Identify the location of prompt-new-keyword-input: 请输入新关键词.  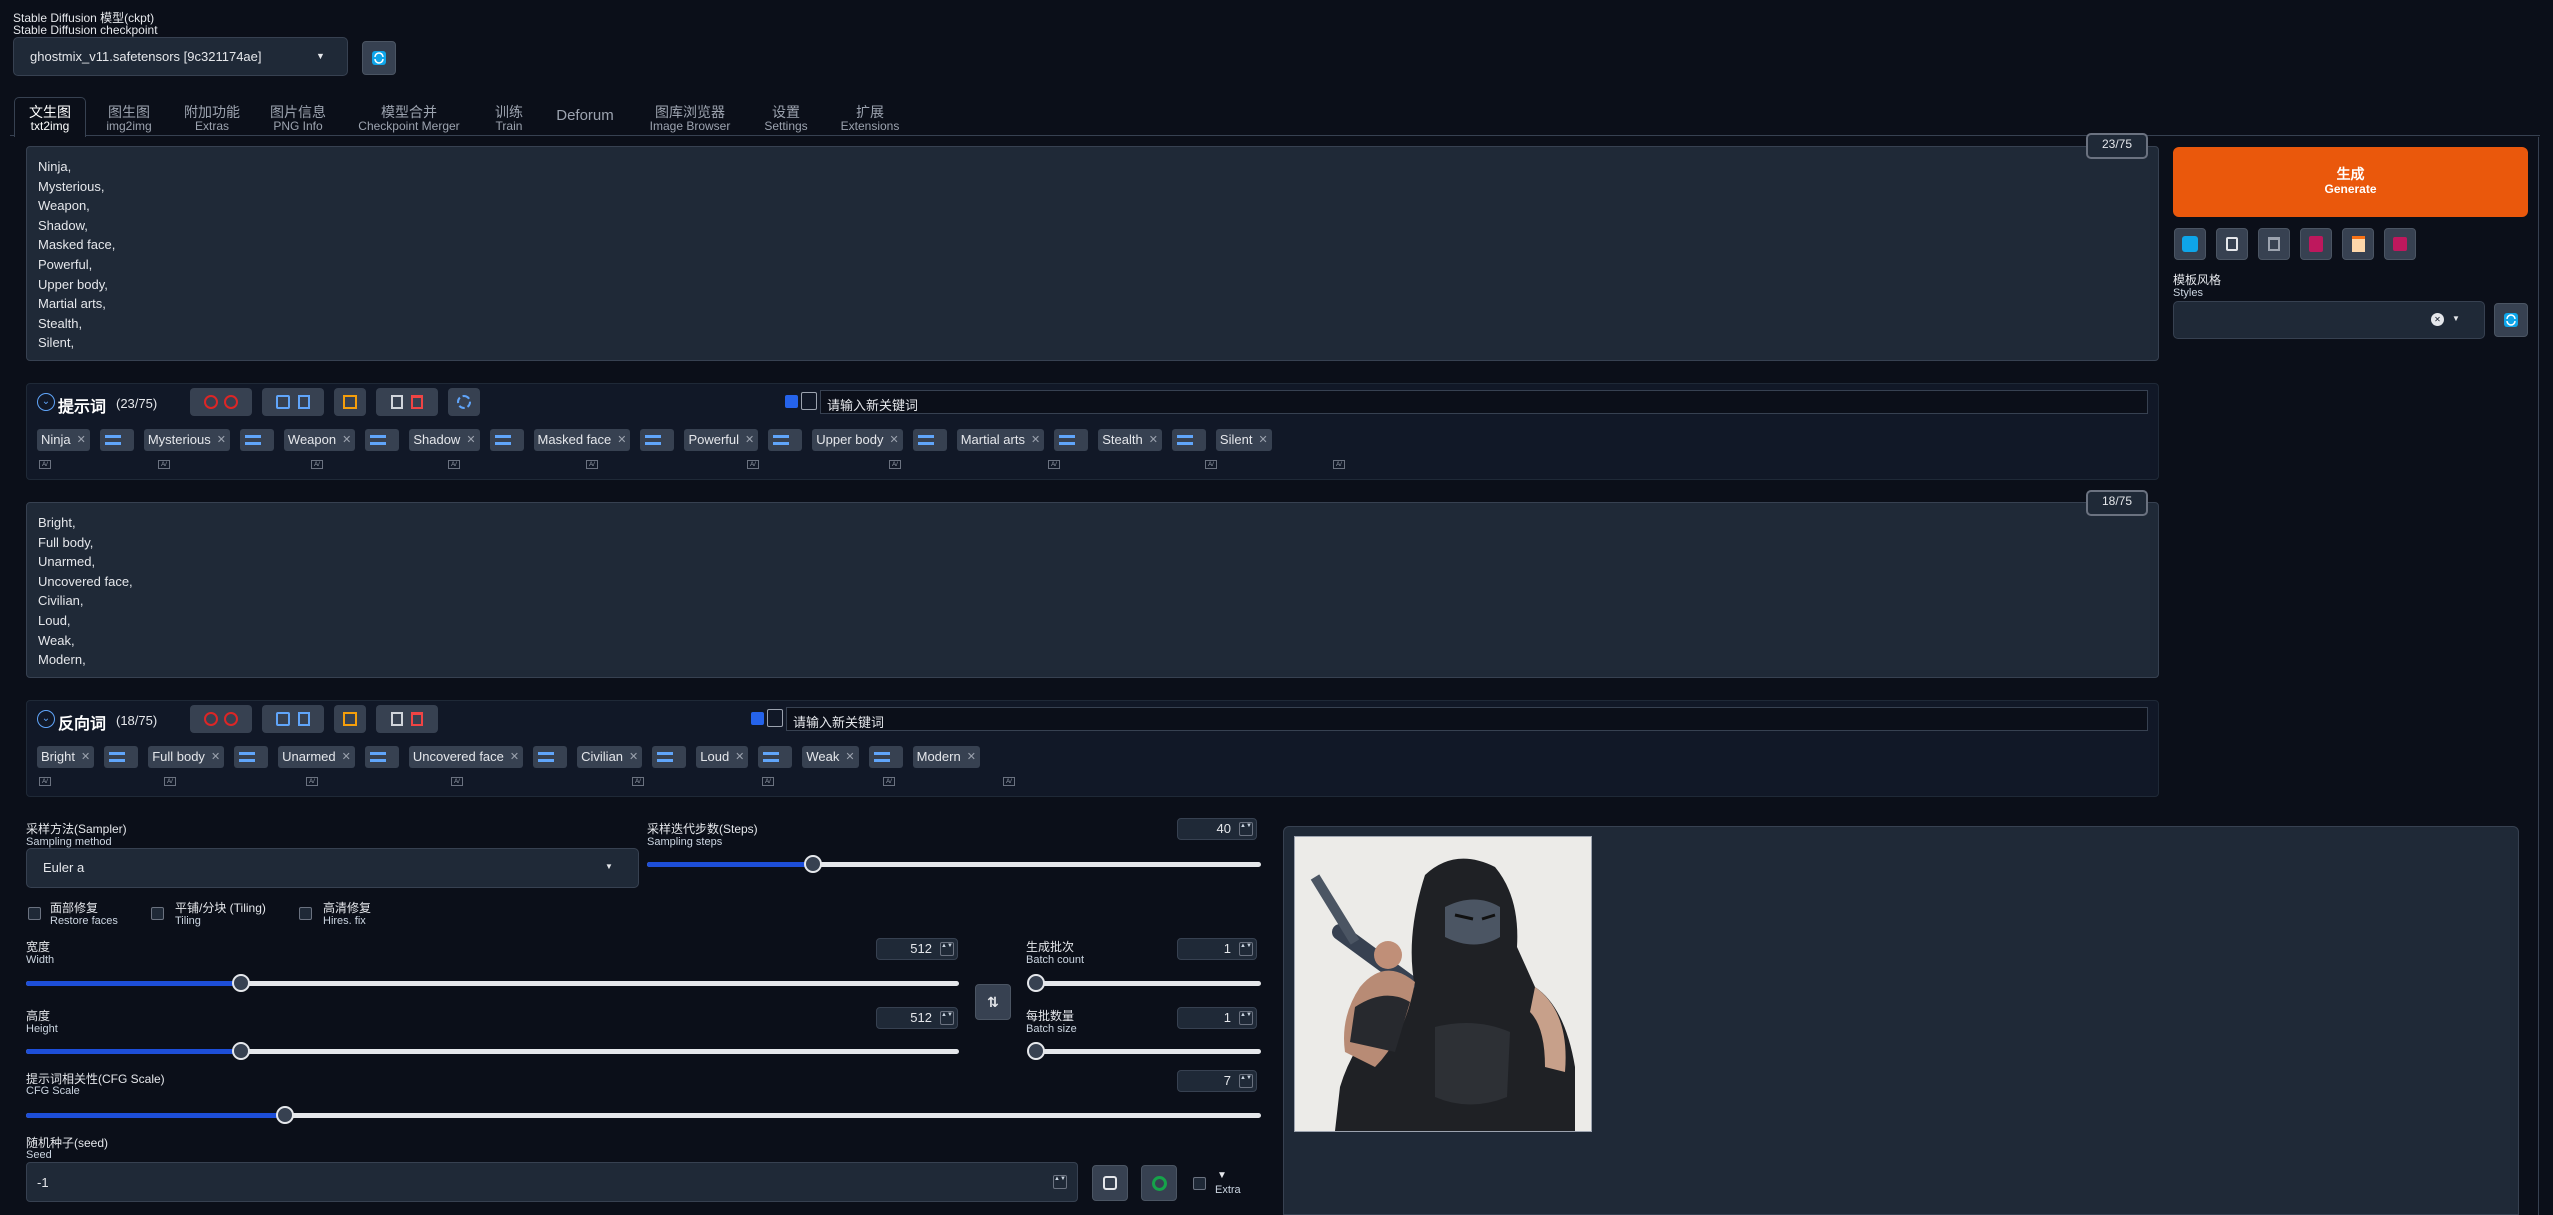
(1484, 402).